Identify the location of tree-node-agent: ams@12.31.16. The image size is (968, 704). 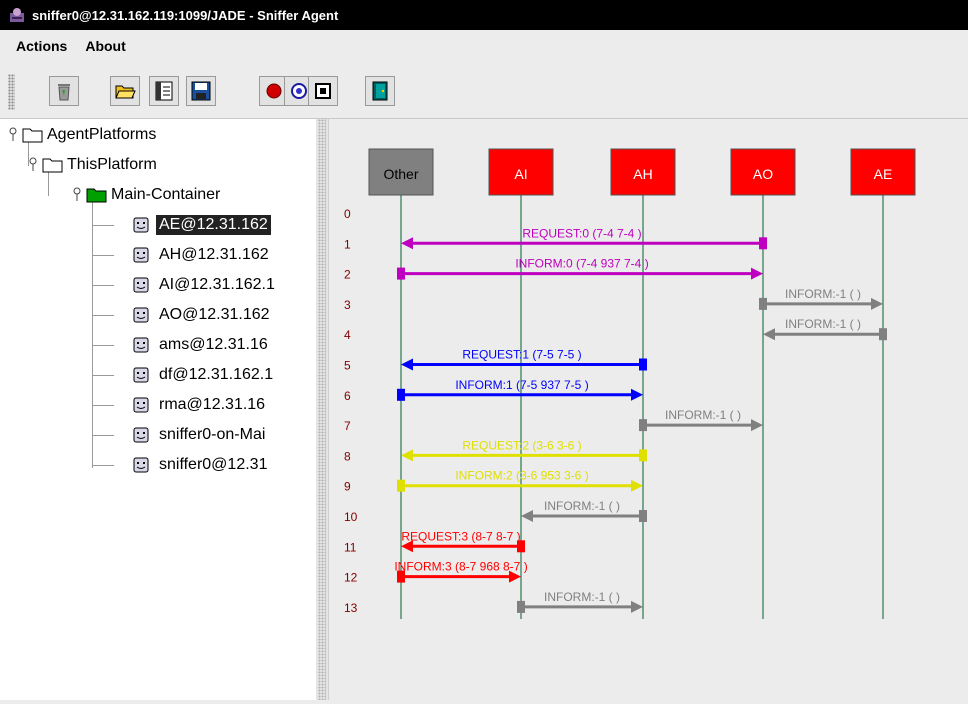
(201, 345).